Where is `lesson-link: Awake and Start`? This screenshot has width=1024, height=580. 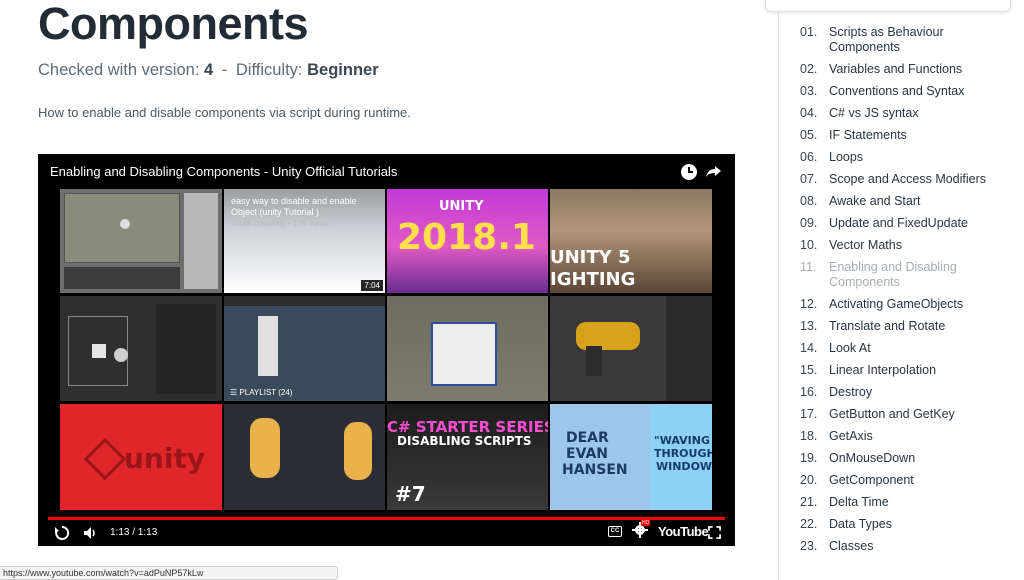 lesson-link: Awake and Start is located at coordinates (909, 201).